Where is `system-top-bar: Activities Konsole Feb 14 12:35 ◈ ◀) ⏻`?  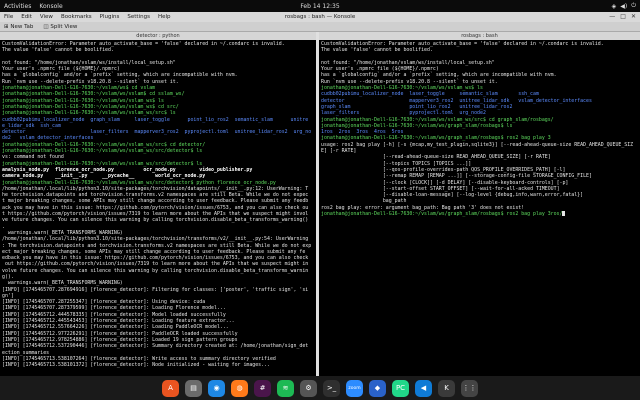
system-top-bar: Activities Konsole Feb 14 12:35 ◈ ◀) ⏻ is located at coordinates (320, 6).